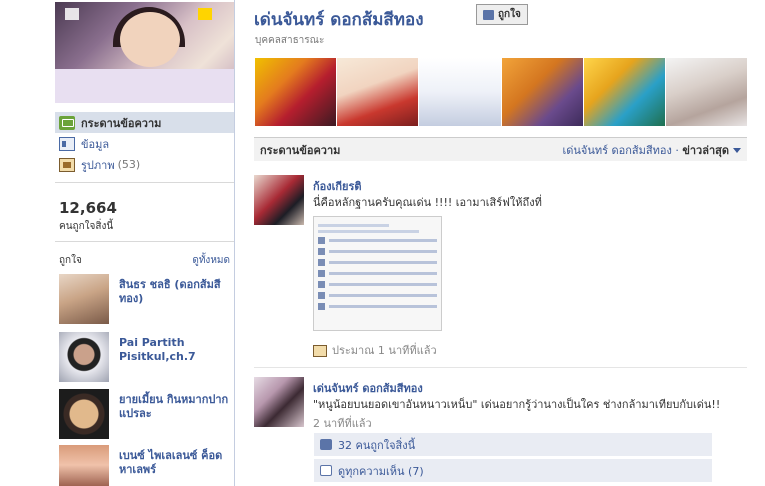 This screenshot has width=765, height=486. I want to click on nav-item-label: ข้อมูล, so click(95, 144).